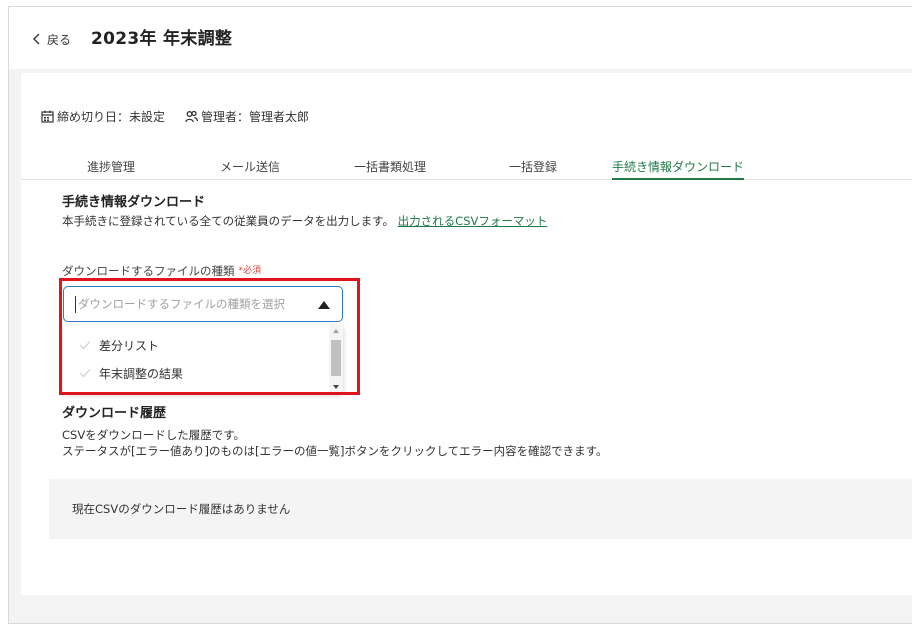 Image resolution: width=912 pixels, height=631 pixels. Describe the element at coordinates (228, 221) in the screenshot. I see `download-description-text: 本手続きに登録されている全ての従業員のデータを出力します。` at that location.